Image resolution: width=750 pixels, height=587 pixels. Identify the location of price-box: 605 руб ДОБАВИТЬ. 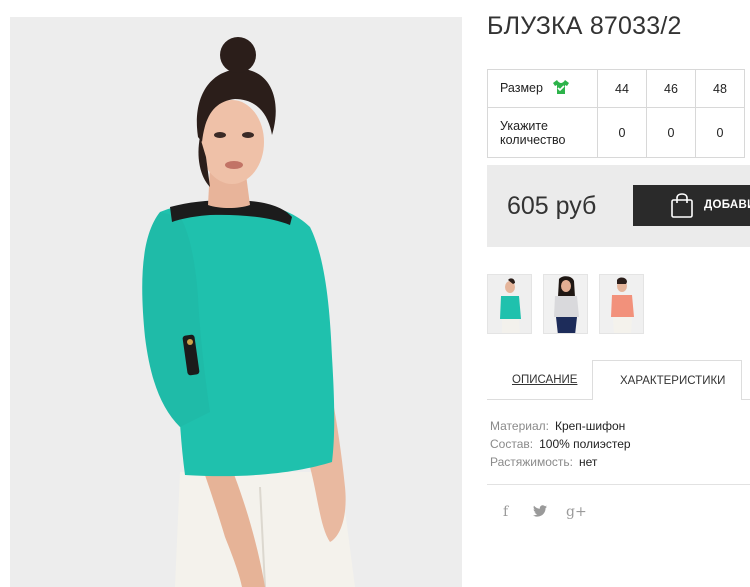
(618, 206).